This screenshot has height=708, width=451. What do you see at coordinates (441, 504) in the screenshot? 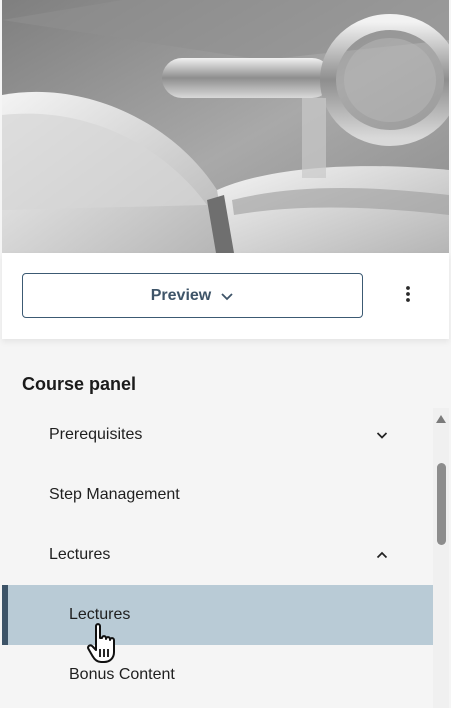
I see `scrollbar-thumb` at bounding box center [441, 504].